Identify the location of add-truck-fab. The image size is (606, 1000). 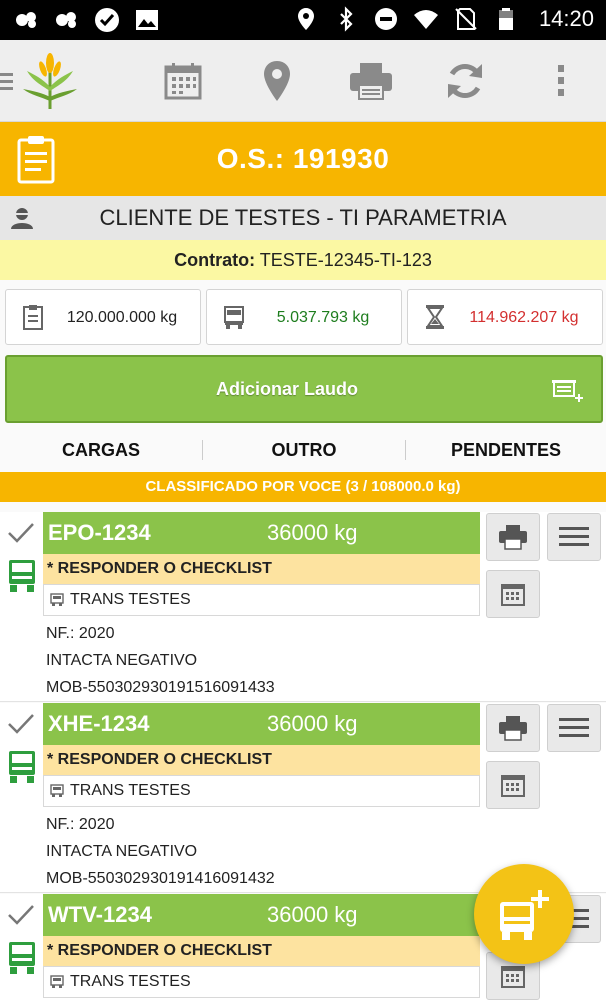
(524, 914).